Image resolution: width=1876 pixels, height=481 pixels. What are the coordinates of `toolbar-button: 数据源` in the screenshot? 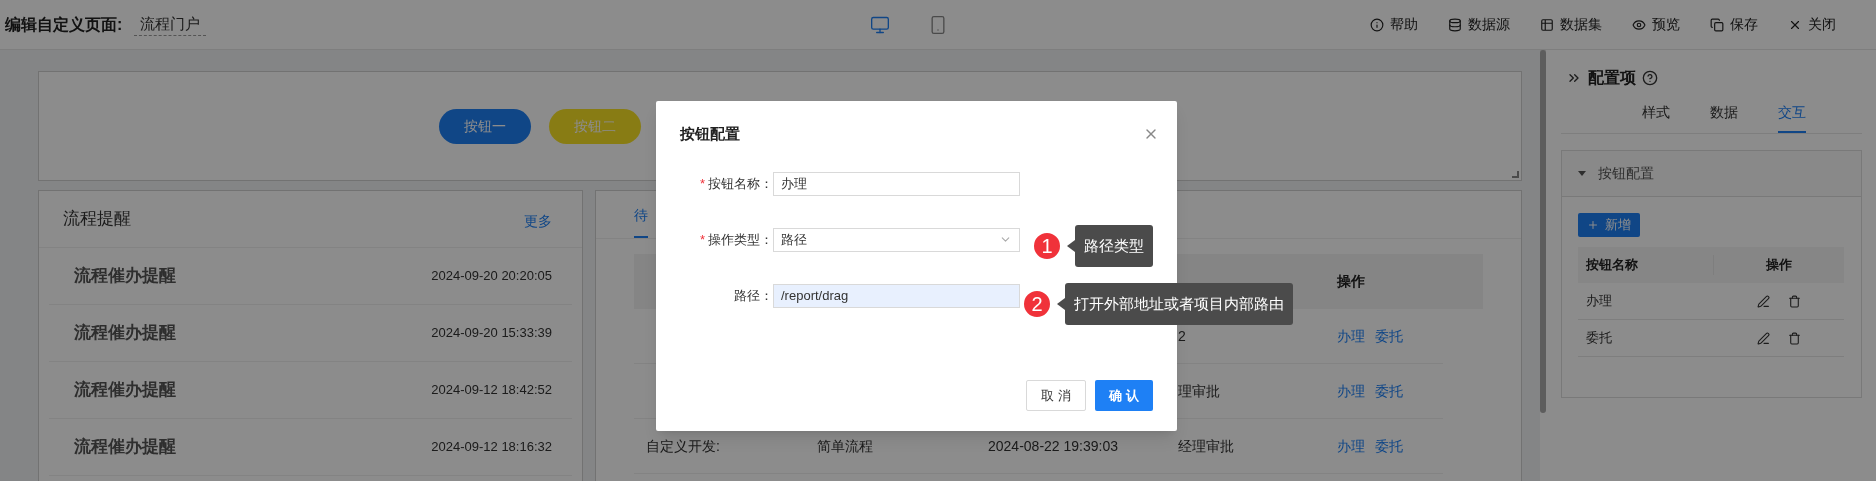 It's located at (1479, 24).